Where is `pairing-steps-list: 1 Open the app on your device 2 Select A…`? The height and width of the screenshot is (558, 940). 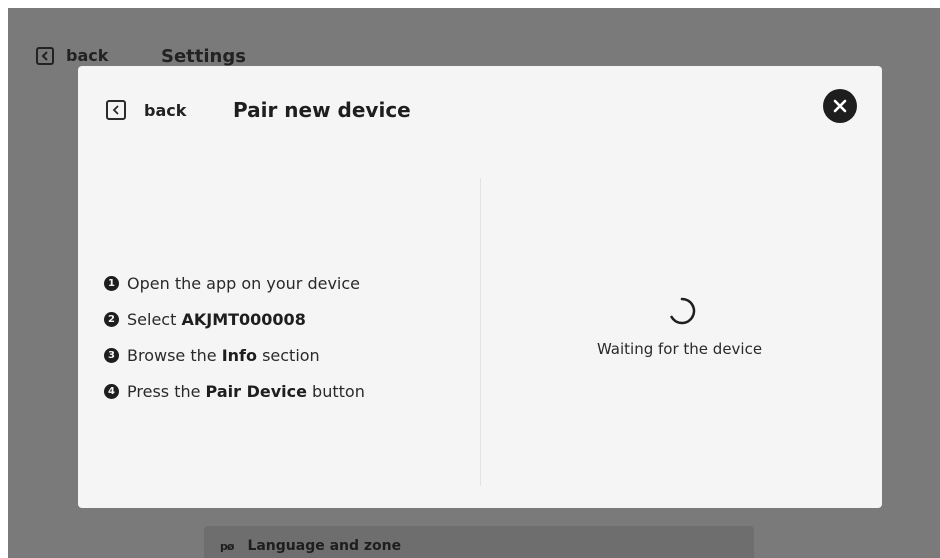 pairing-steps-list: 1 Open the app on your device 2 Select A… is located at coordinates (234, 337).